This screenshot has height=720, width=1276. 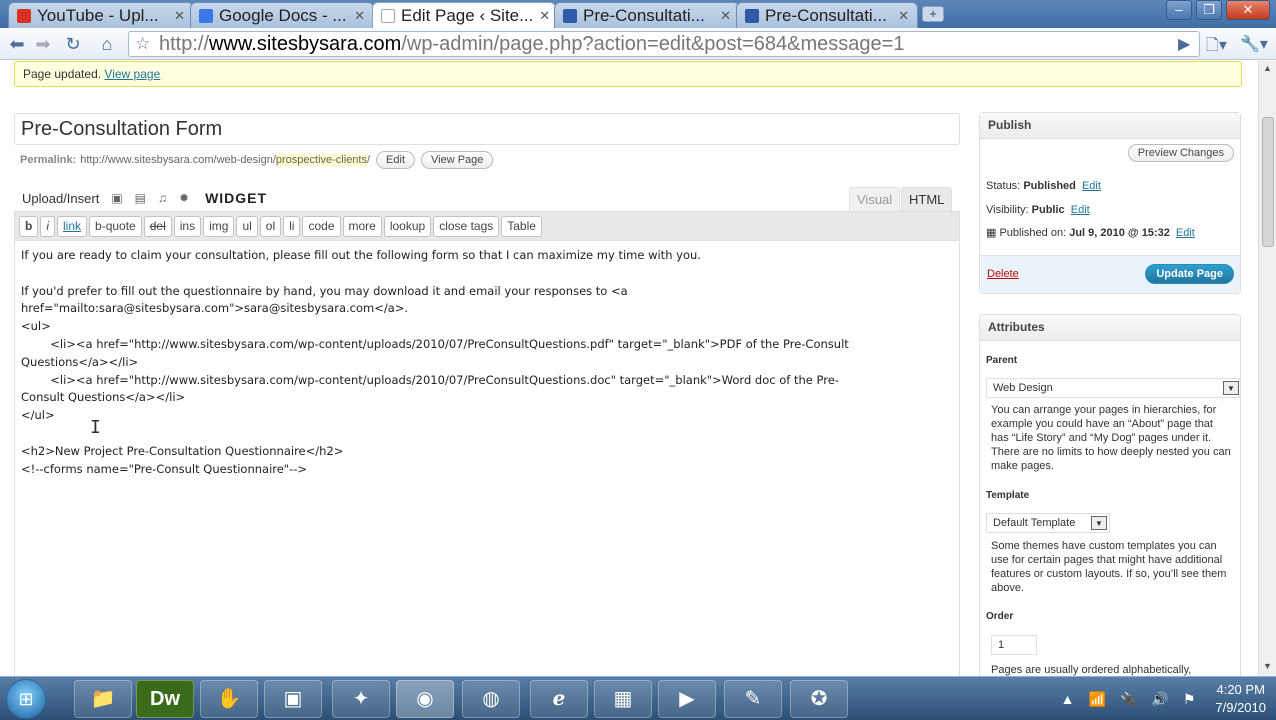 What do you see at coordinates (1240, 699) in the screenshot?
I see `taskbar-clock: 4:20 PM 7/9/2010` at bounding box center [1240, 699].